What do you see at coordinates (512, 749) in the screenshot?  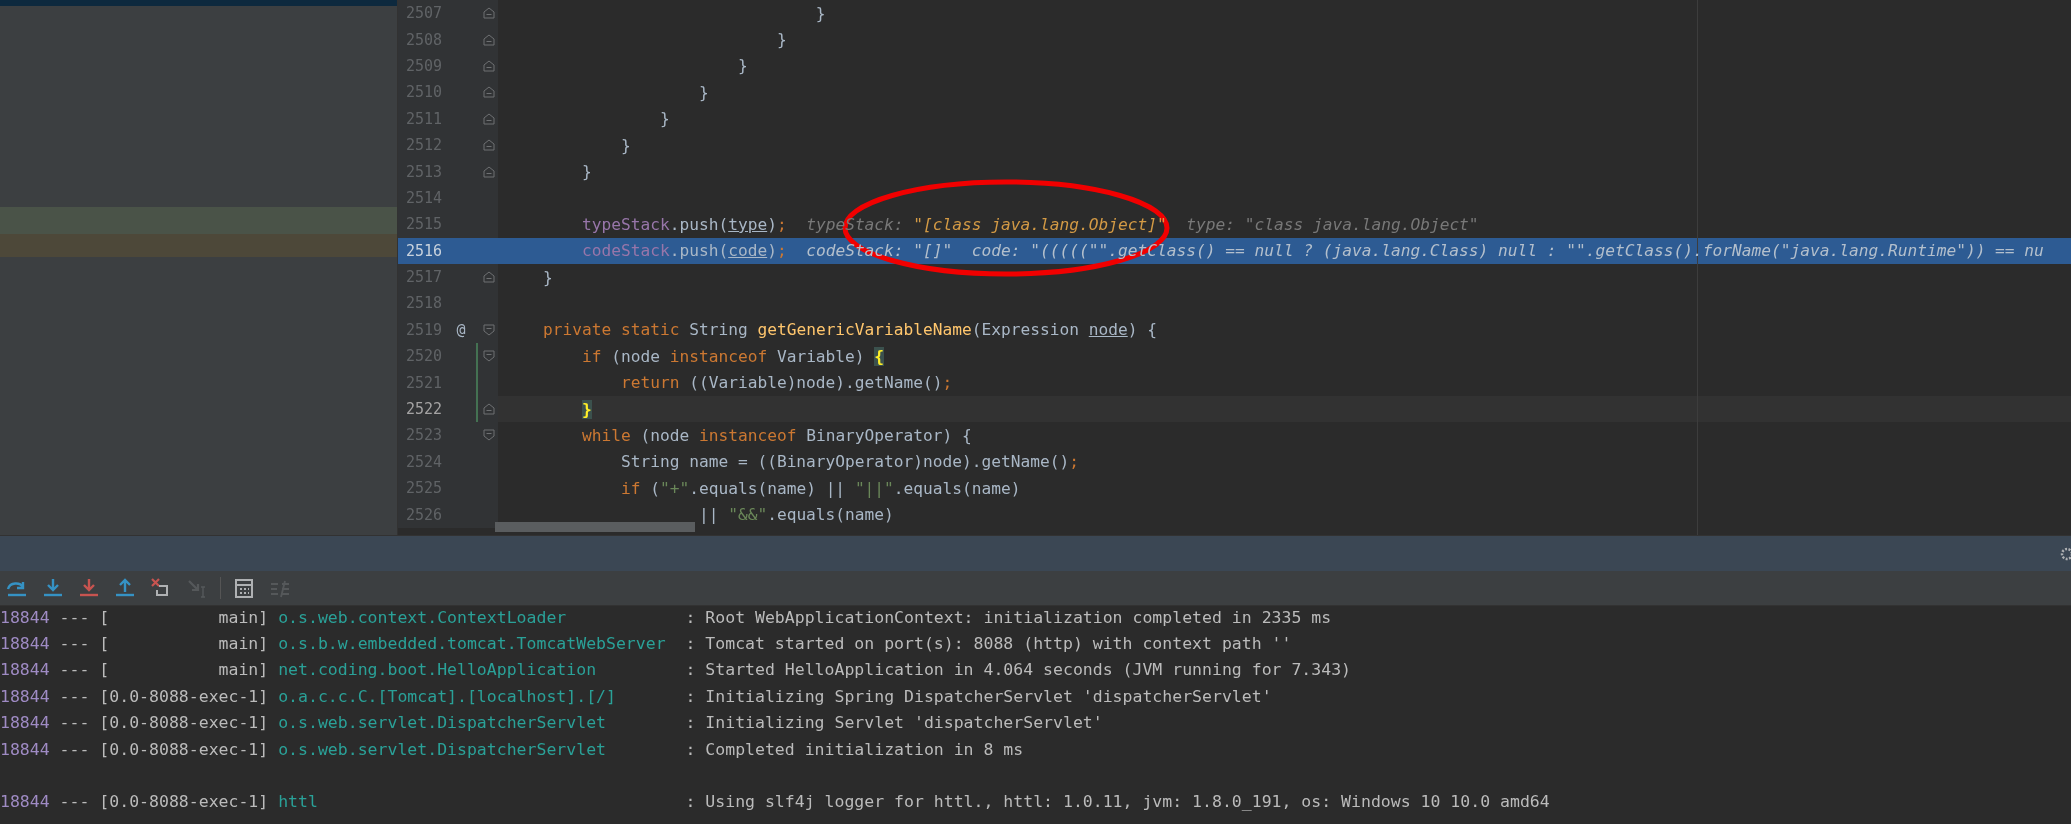 I see `log-line: 18844 --- [0.0-8088-exec-1] o.s.web.servlet.DispatcherServlet : Completed initialization in 8 ms` at bounding box center [512, 749].